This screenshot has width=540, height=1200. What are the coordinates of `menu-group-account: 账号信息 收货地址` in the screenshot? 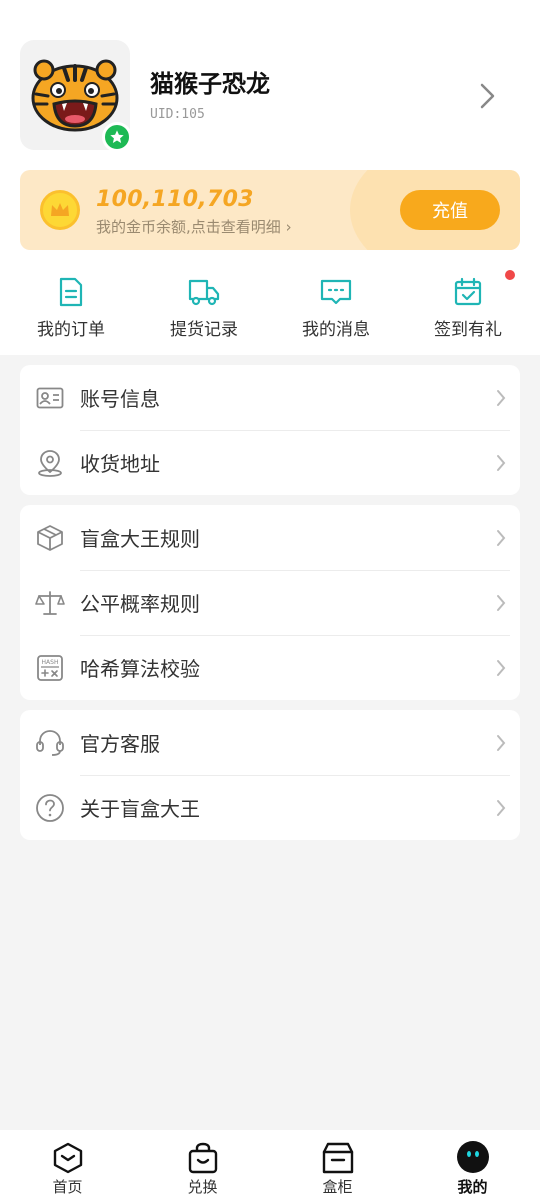 It's located at (270, 430).